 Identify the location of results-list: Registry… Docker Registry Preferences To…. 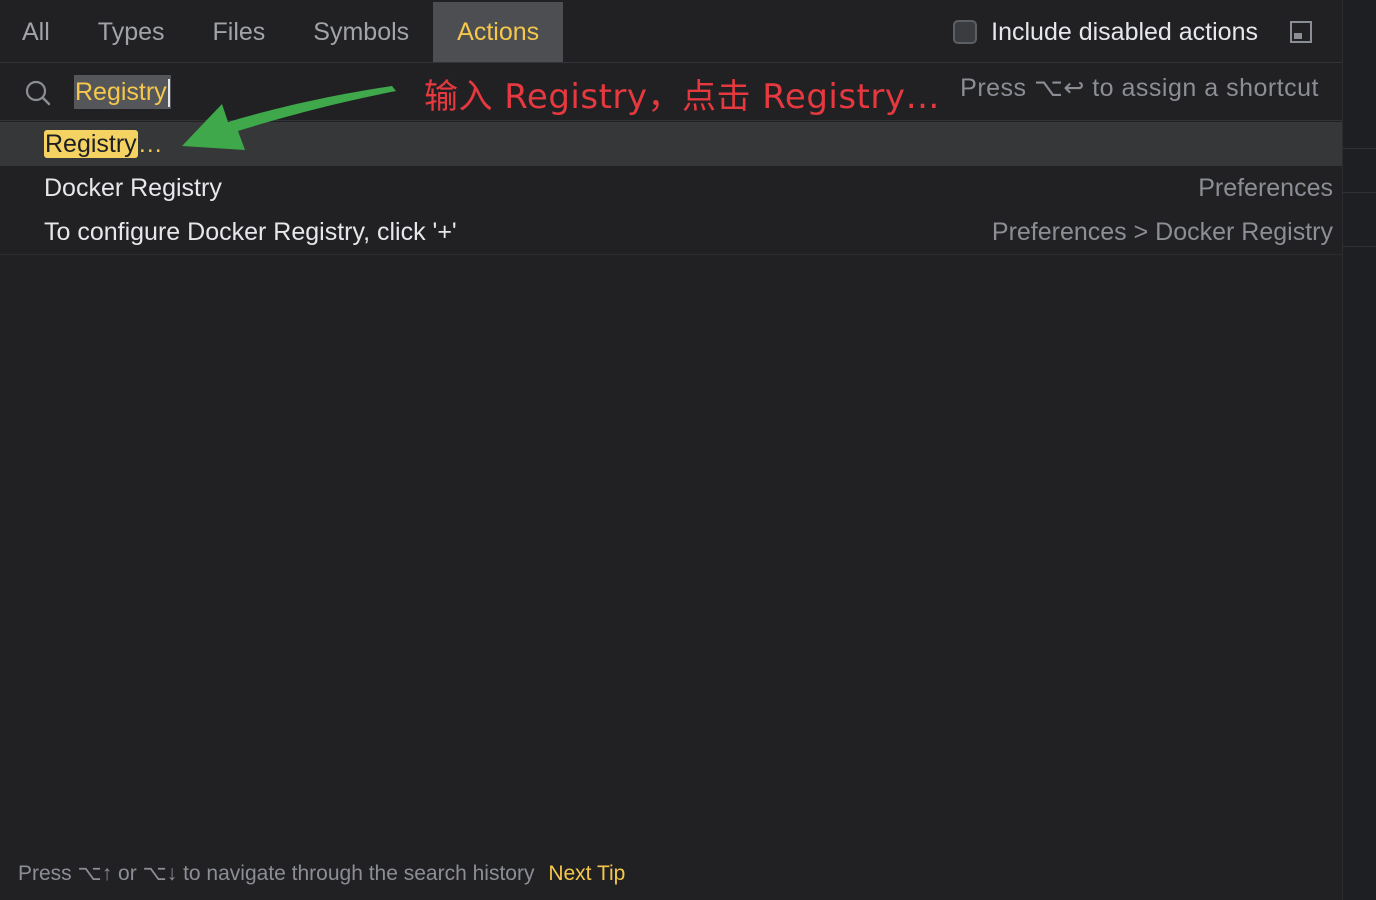
(671, 188).